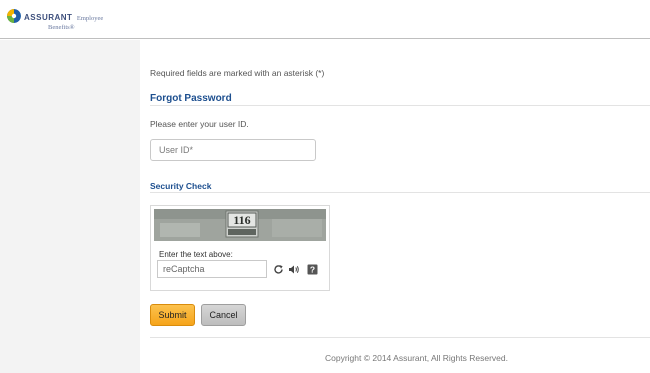 The height and width of the screenshot is (373, 650). What do you see at coordinates (172, 315) in the screenshot?
I see `submit-button: Submit` at bounding box center [172, 315].